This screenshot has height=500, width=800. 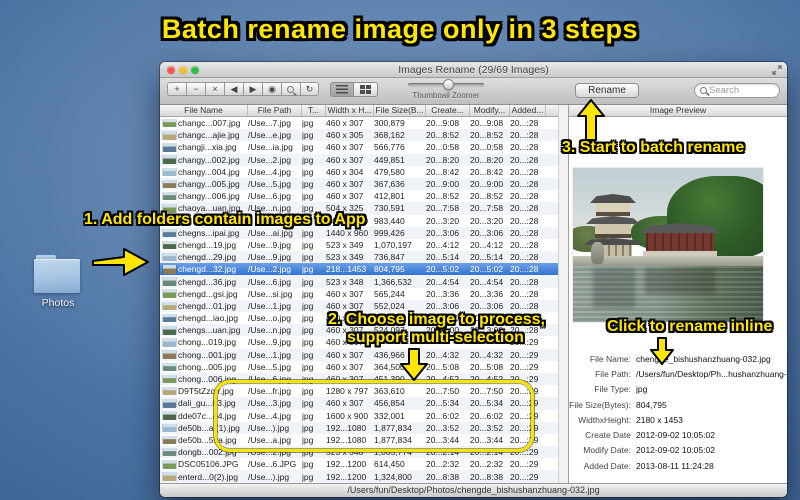 What do you see at coordinates (269, 366) in the screenshot?
I see `cell-path: /Use...5.jpg` at bounding box center [269, 366].